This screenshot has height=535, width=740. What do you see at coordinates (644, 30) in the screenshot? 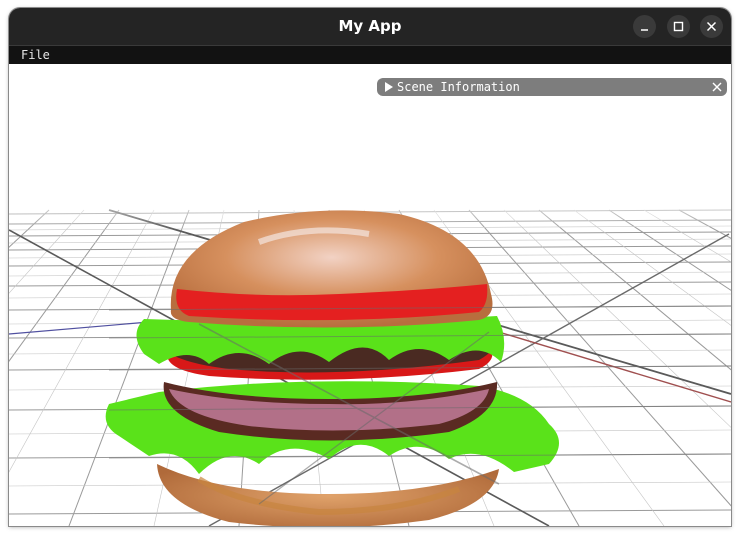
I see `minimize-icon` at bounding box center [644, 30].